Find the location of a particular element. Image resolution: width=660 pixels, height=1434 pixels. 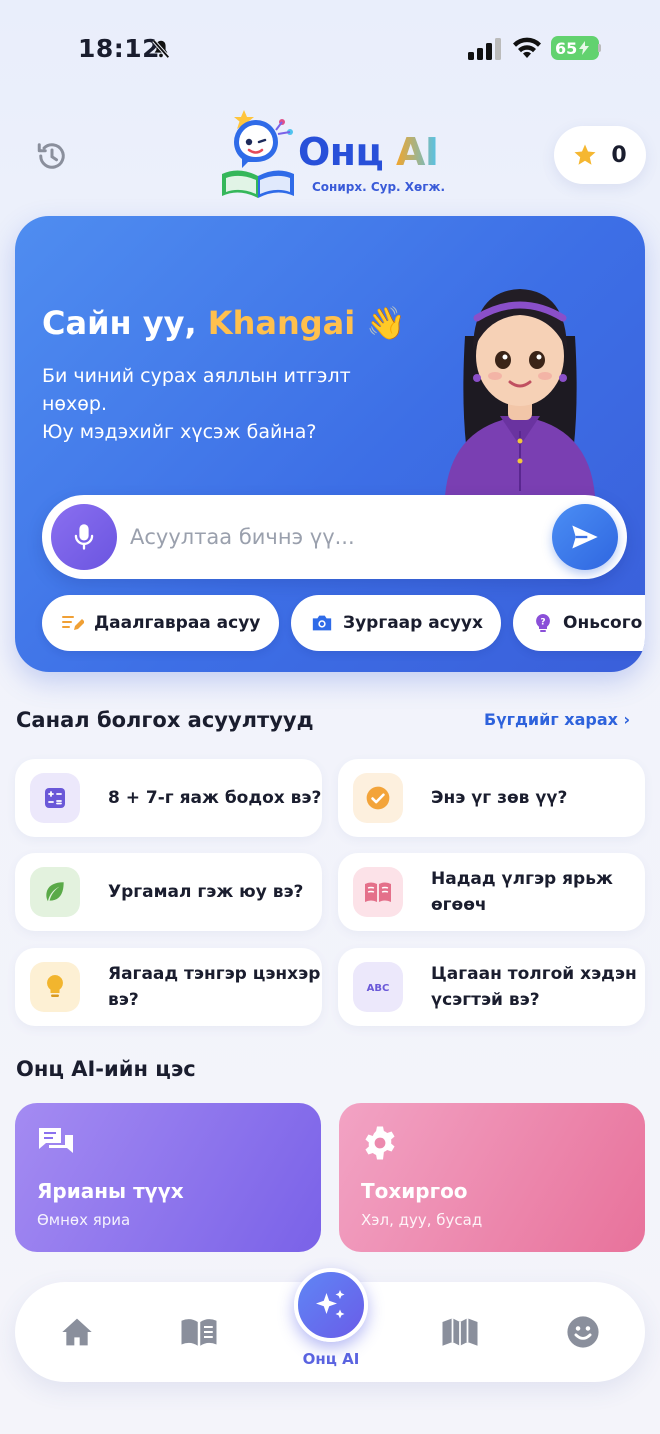

charging-bolt-icon is located at coordinates (584, 48).